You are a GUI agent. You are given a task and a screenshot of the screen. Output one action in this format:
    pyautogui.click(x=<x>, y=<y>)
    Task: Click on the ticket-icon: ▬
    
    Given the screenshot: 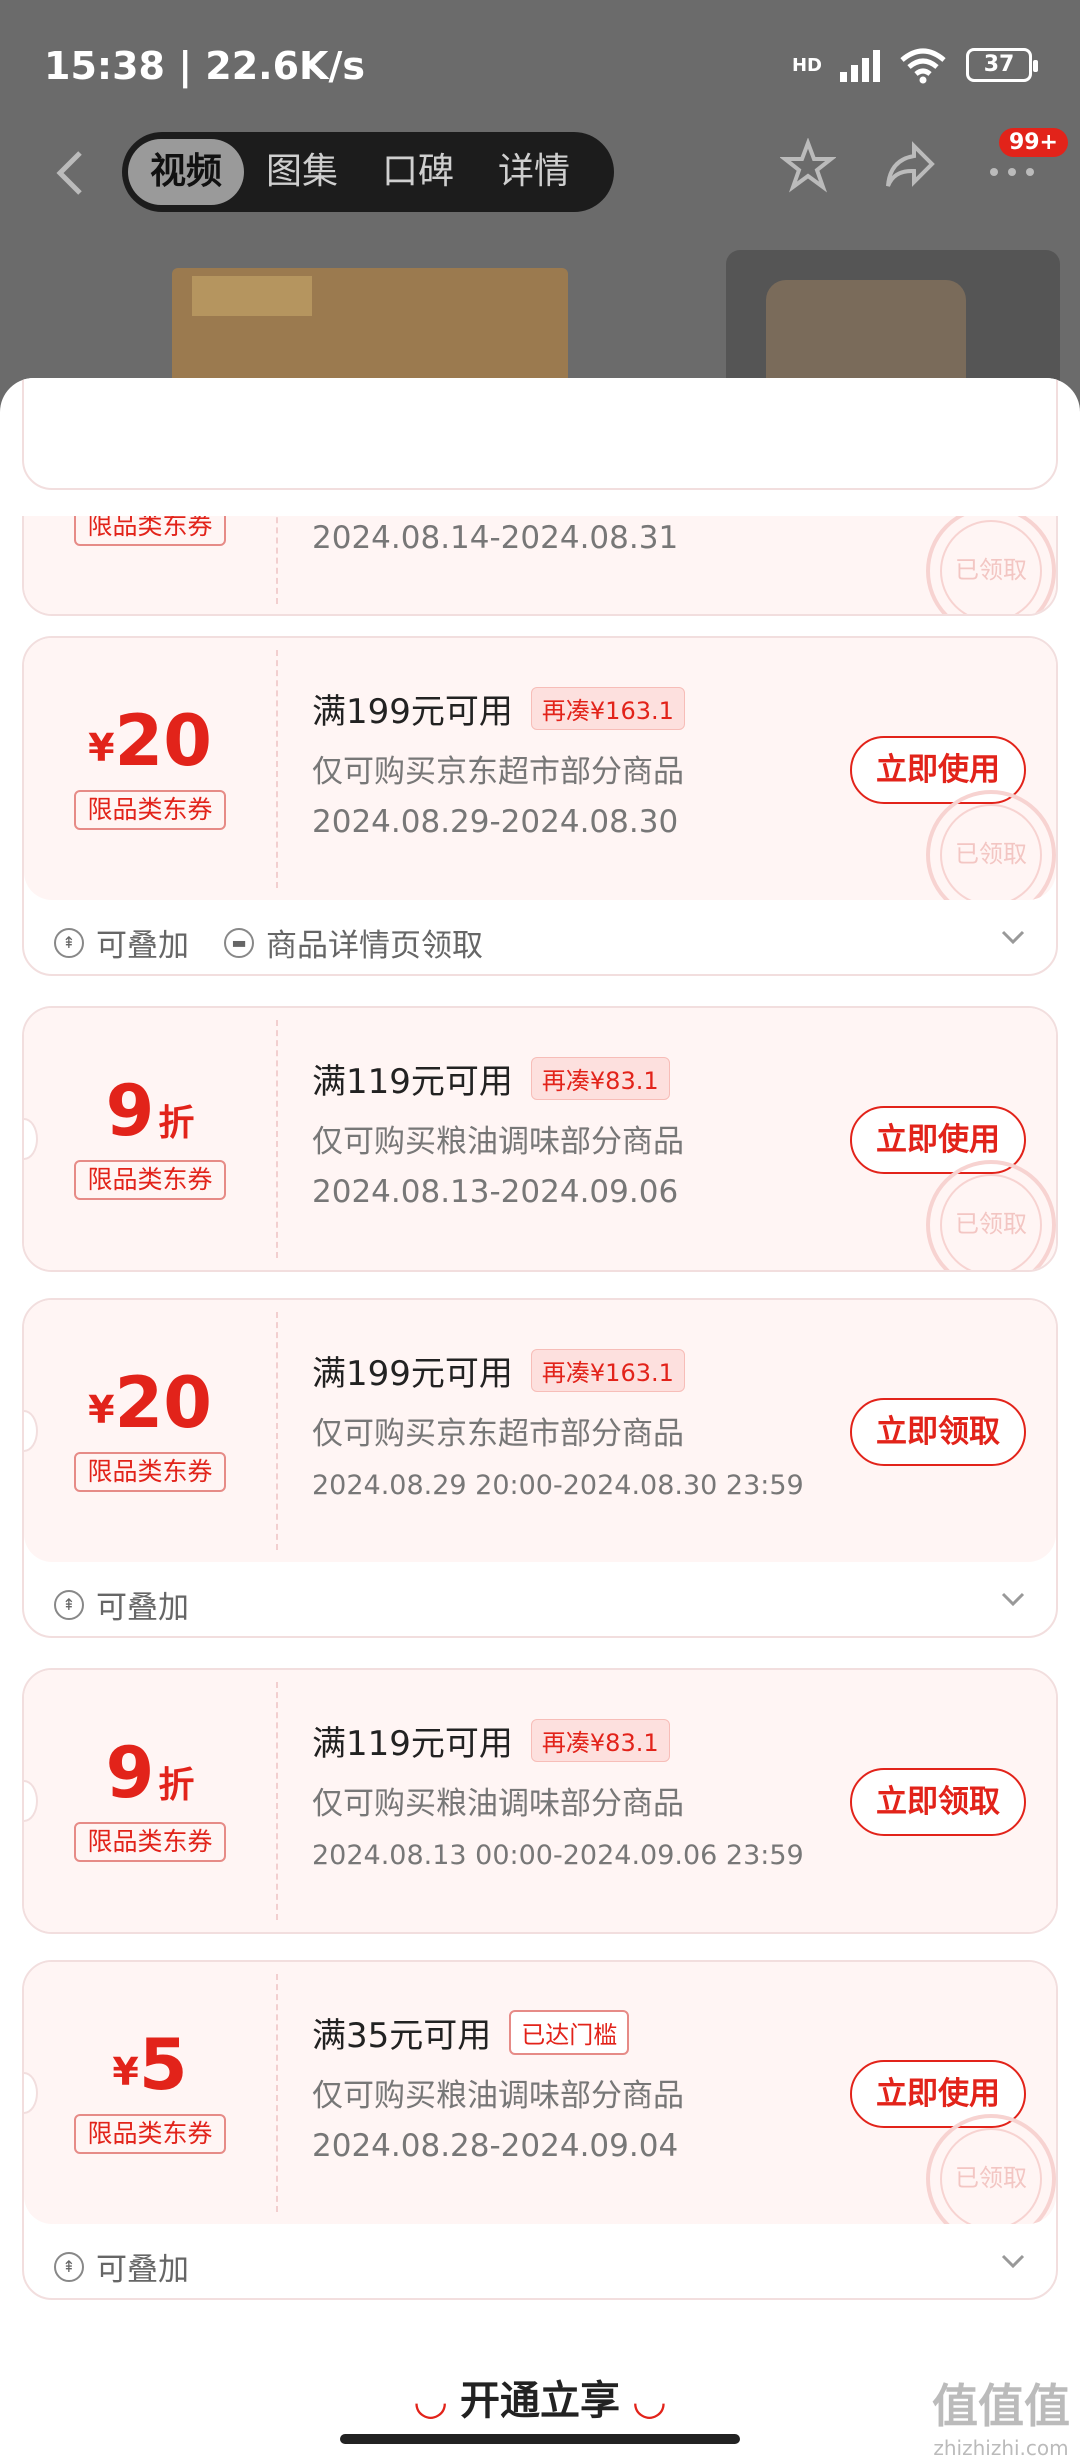 What is the action you would take?
    pyautogui.click(x=239, y=942)
    